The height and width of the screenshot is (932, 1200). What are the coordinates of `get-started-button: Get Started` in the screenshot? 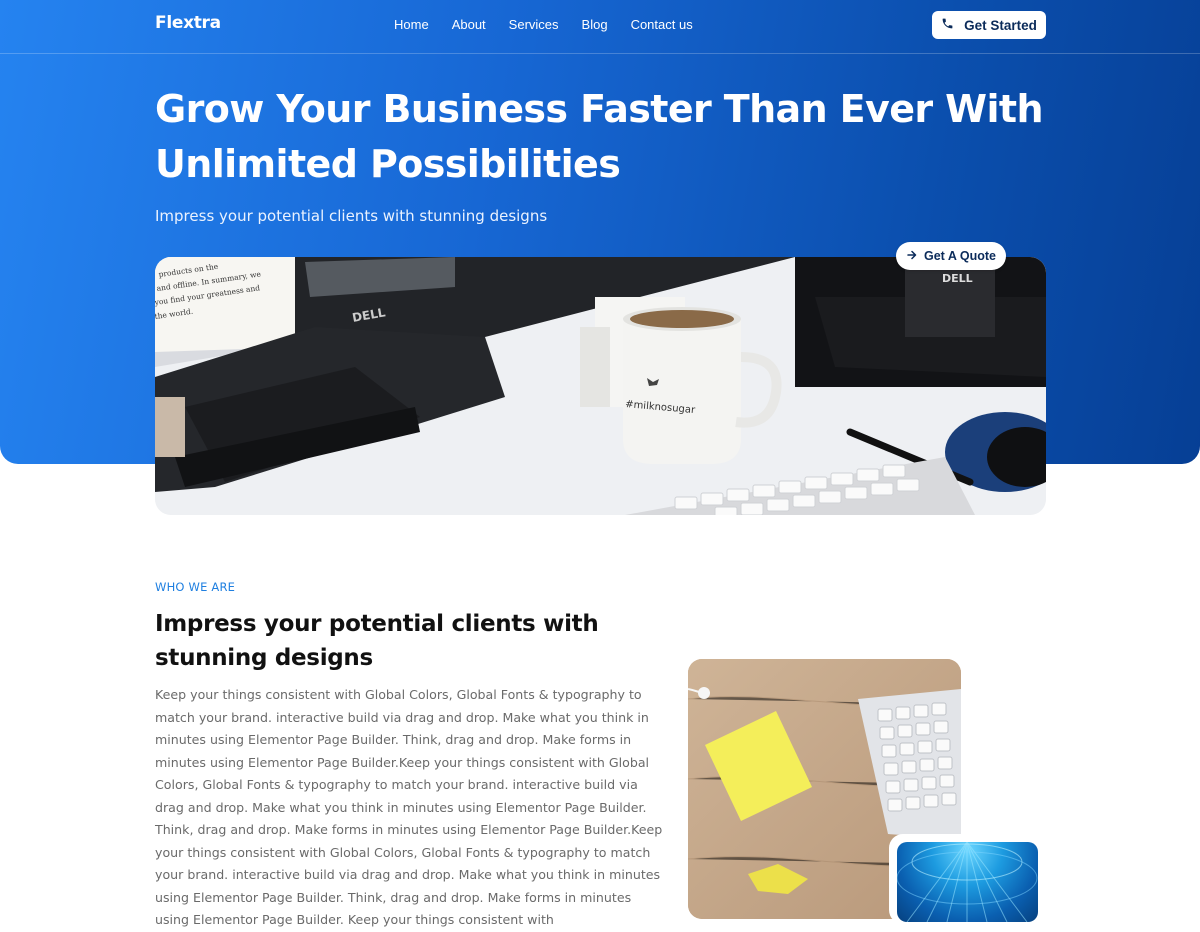 It's located at (989, 25).